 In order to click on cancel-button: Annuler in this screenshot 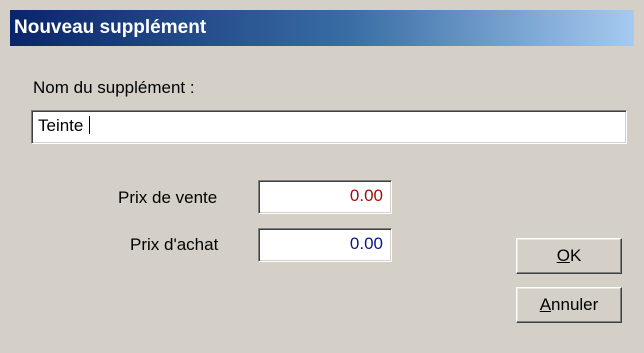, I will do `click(569, 305)`.